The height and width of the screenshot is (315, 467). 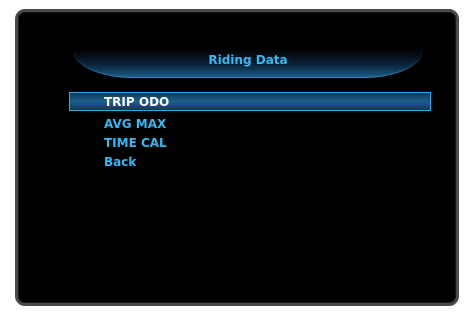 I want to click on menu-item-avg-max: AVG MAX, so click(x=250, y=124).